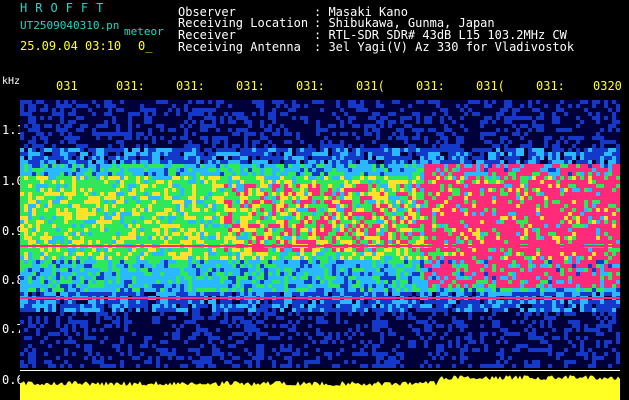  What do you see at coordinates (239, 47) in the screenshot?
I see `antenna-label: Receiving Antenna` at bounding box center [239, 47].